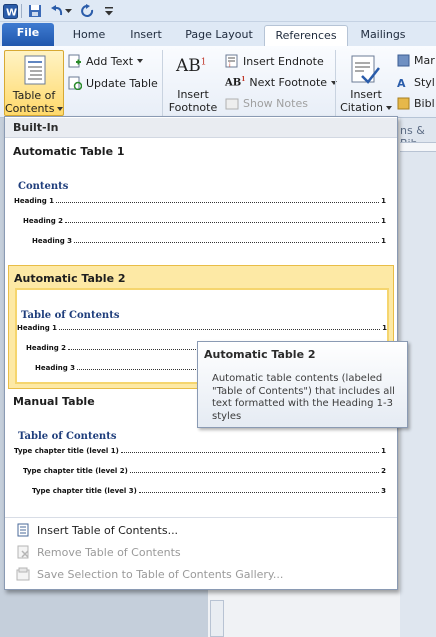  I want to click on toc-line-text: Type chapter title (level 3), so click(84, 491).